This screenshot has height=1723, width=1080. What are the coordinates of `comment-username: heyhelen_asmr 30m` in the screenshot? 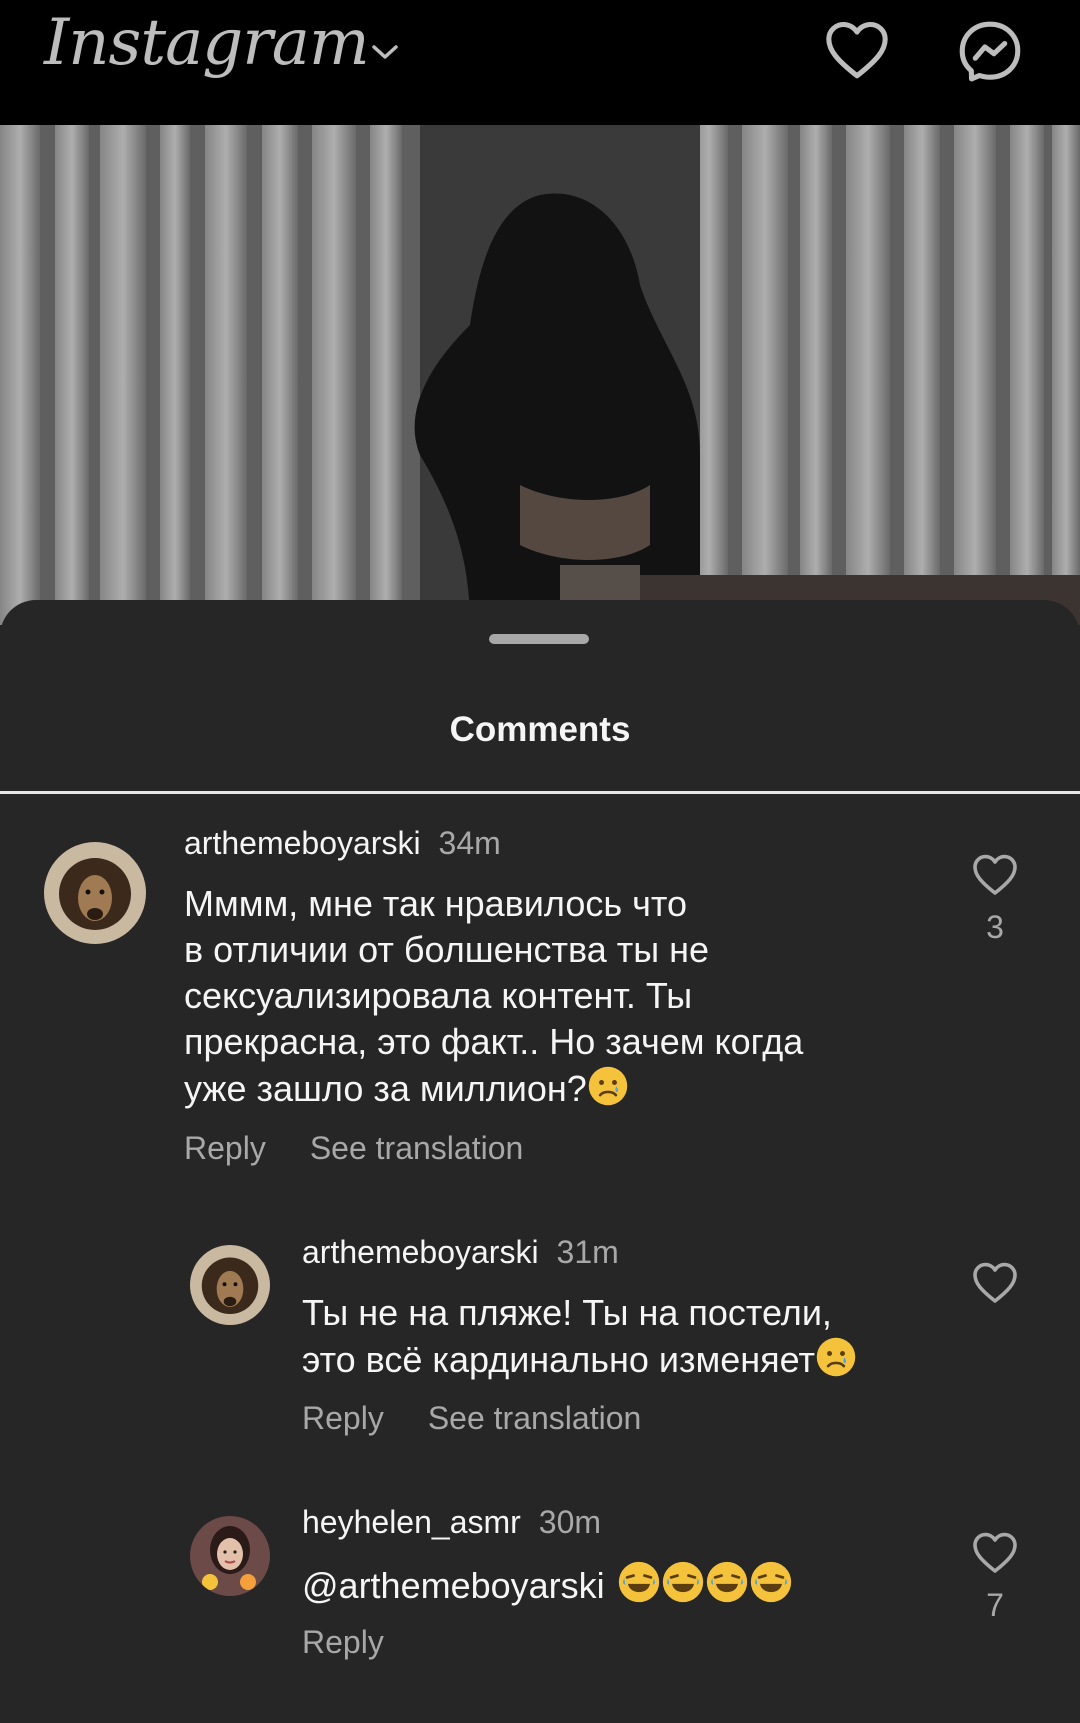 It's located at (451, 1522).